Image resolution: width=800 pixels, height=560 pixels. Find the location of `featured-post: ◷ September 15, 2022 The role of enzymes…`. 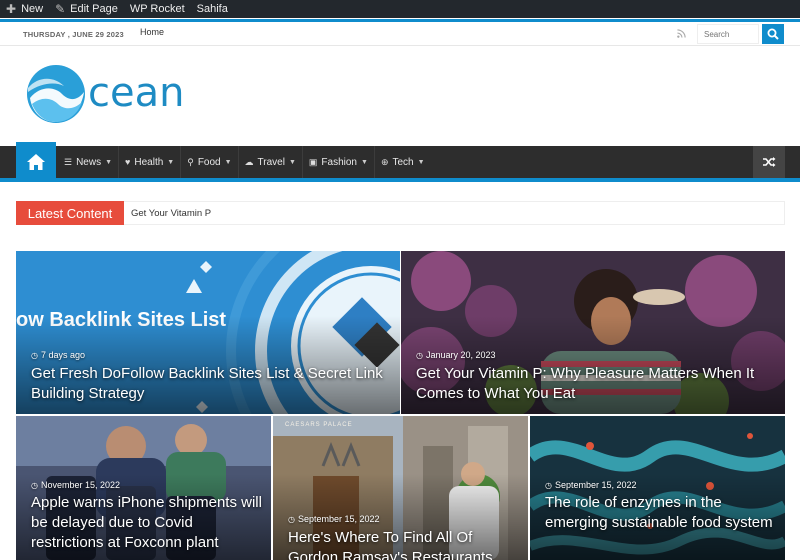

featured-post: ◷ September 15, 2022 The role of enzymes… is located at coordinates (657, 488).